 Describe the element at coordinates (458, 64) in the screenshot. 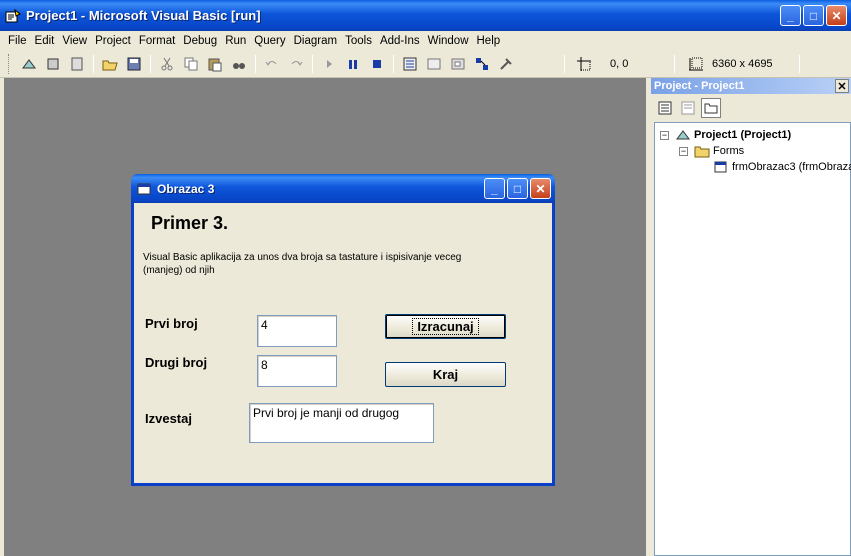

I see `form-layout-icon` at that location.